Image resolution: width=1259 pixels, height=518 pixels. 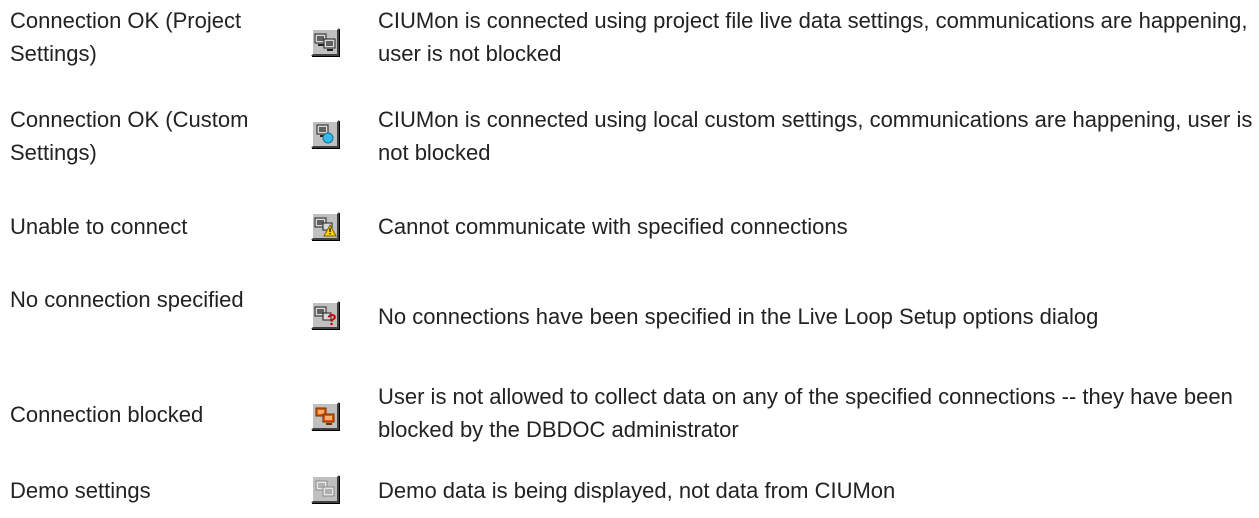 I want to click on demo-settings-icon, so click(x=325, y=489).